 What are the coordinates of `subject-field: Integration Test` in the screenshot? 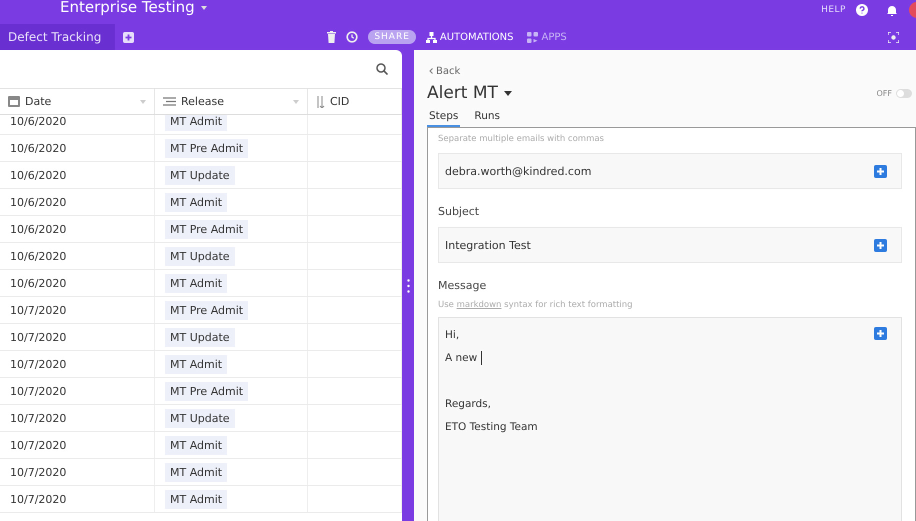 It's located at (670, 245).